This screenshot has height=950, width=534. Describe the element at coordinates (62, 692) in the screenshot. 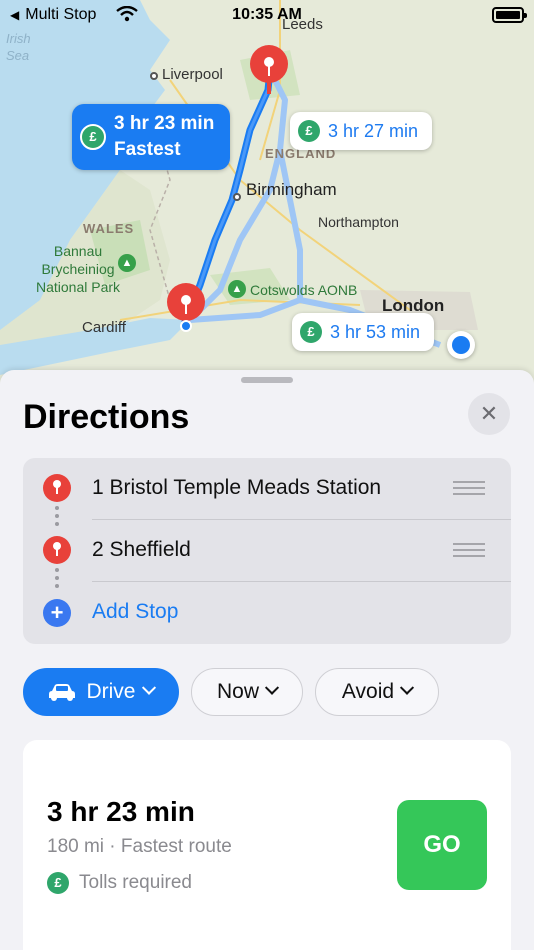

I see `car-icon` at that location.